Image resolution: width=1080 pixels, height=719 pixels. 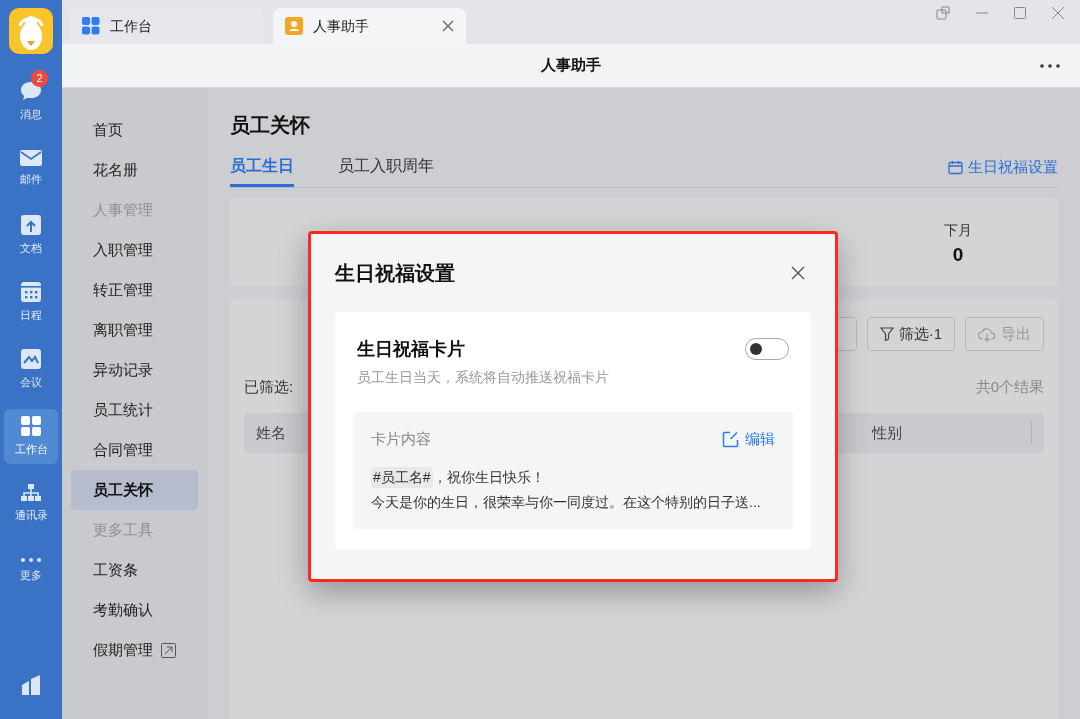 What do you see at coordinates (730, 439) in the screenshot?
I see `edit-icon` at bounding box center [730, 439].